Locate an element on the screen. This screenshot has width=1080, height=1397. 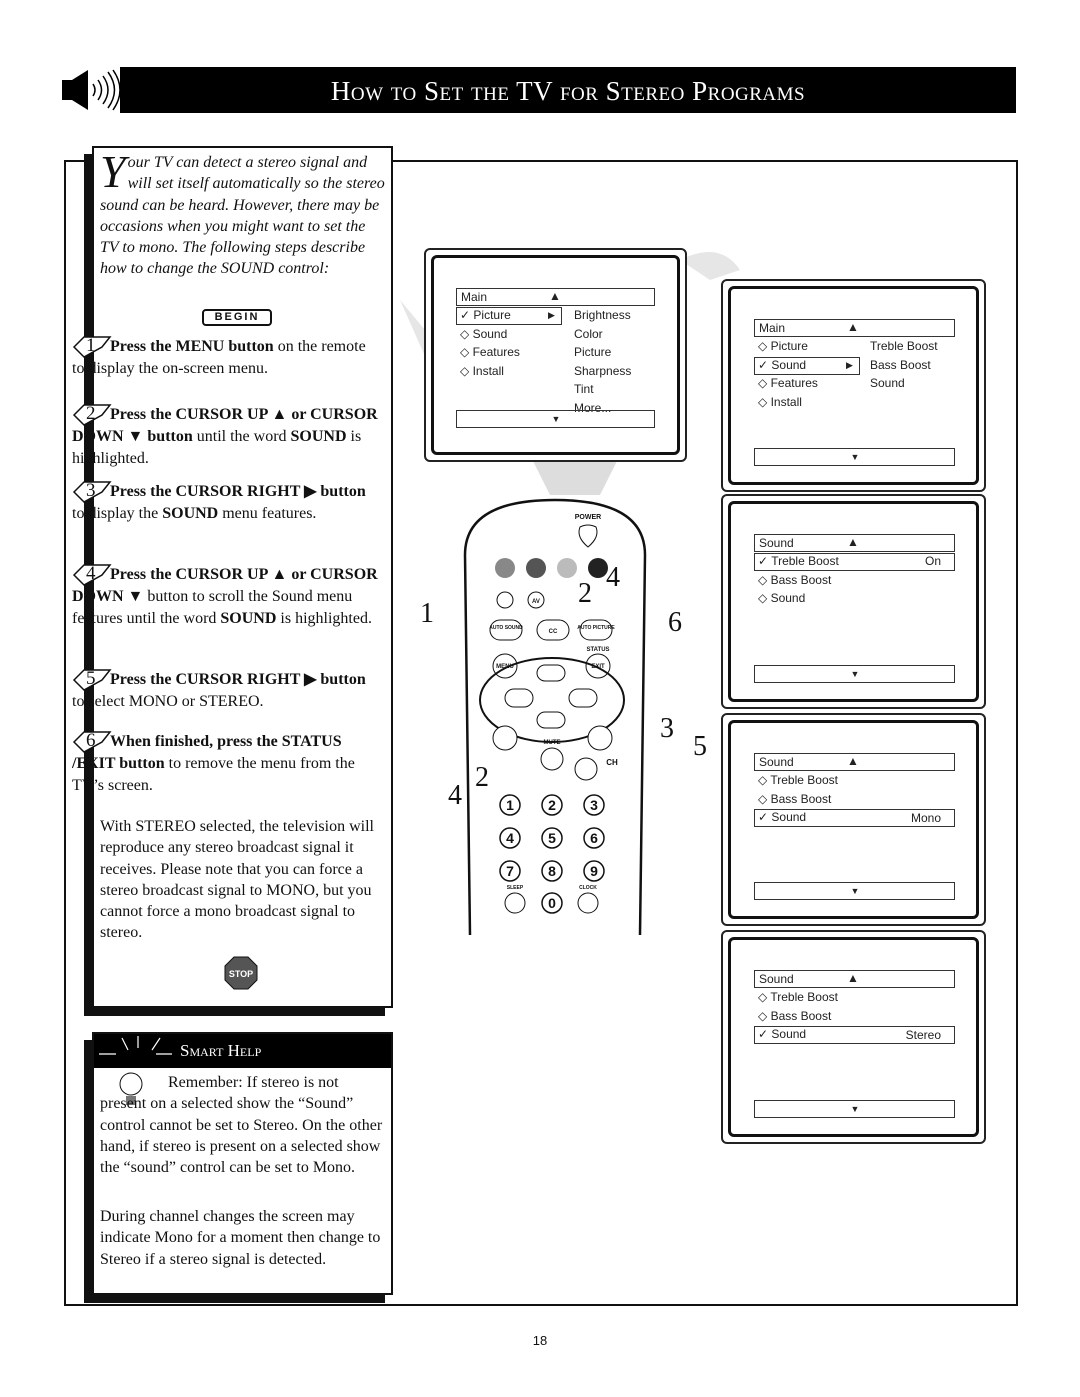
step-callout: 3 is located at coordinates (667, 728).